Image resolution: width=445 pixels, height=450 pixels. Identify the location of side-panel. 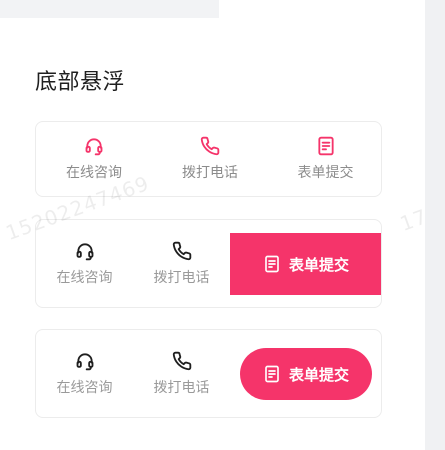
(435, 225).